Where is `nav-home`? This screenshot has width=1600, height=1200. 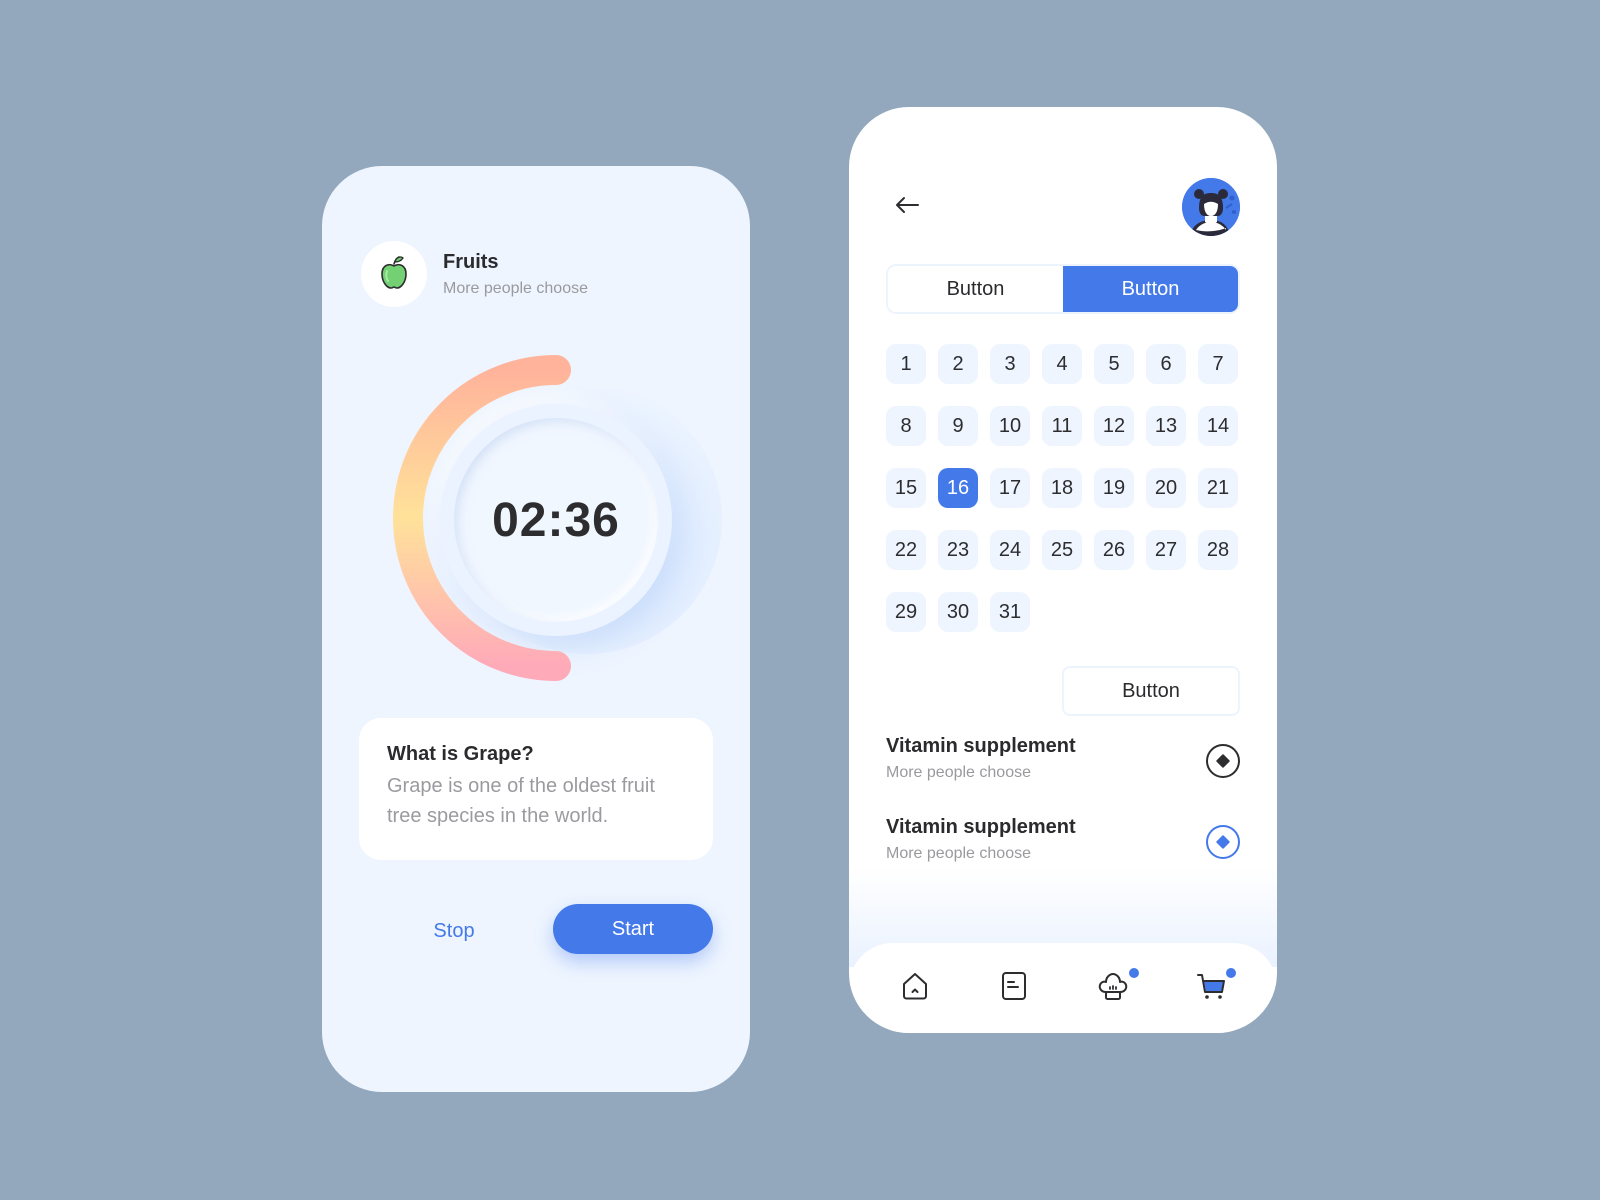 nav-home is located at coordinates (915, 988).